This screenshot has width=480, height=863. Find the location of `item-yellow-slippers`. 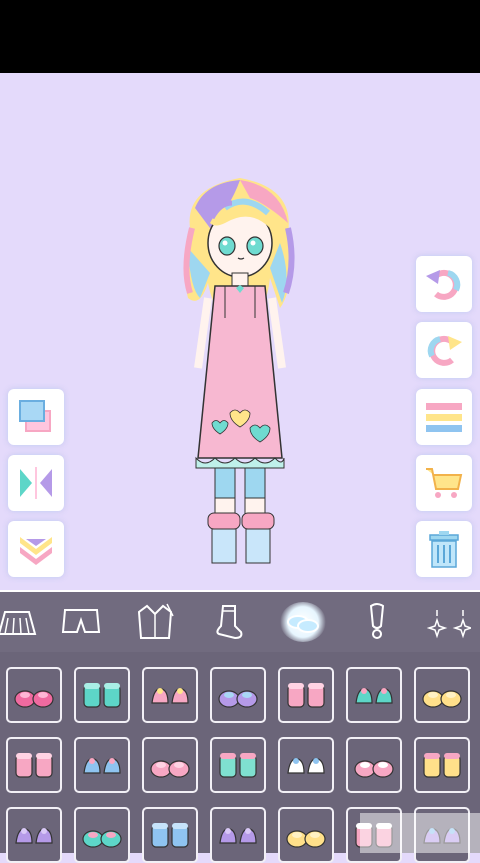

item-yellow-slippers is located at coordinates (306, 835).